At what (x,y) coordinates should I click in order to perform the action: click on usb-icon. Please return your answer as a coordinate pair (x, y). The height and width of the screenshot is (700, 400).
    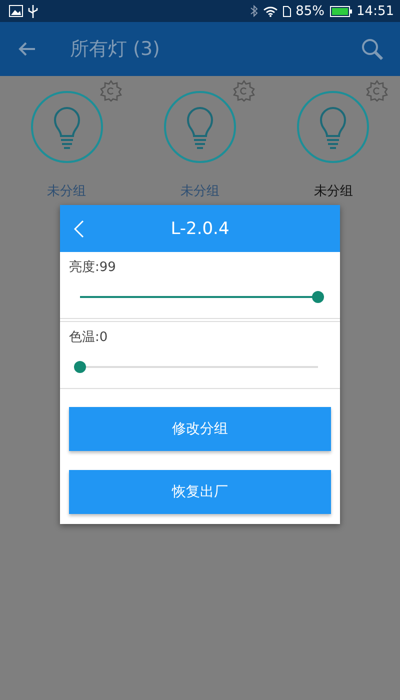
    Looking at the image, I should click on (33, 11).